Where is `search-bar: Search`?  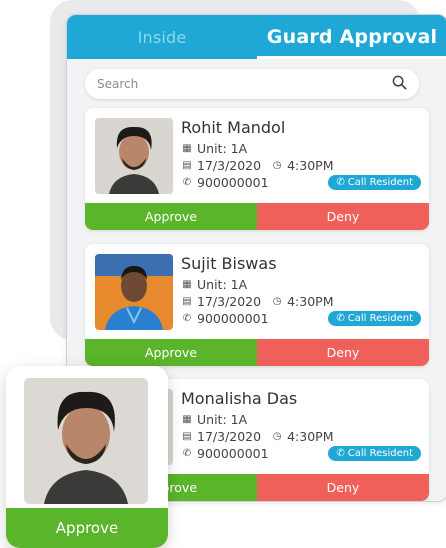 search-bar: Search is located at coordinates (252, 84).